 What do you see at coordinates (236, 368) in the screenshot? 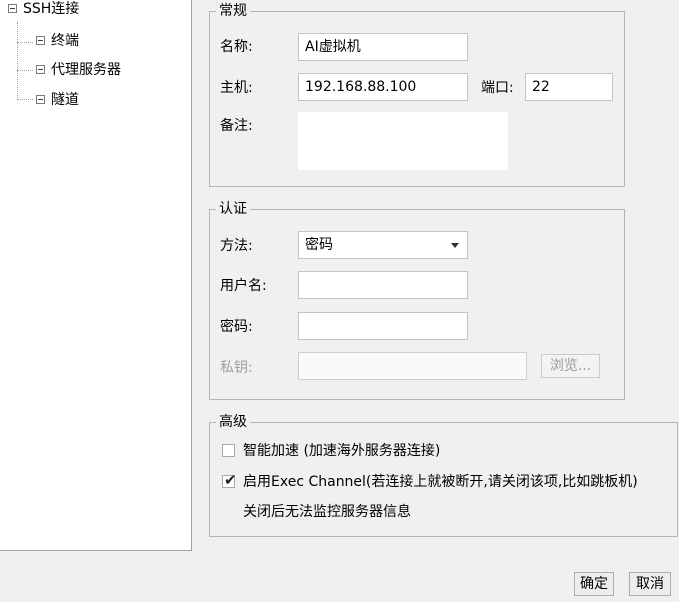
I see `private-key-label: 私钥:` at bounding box center [236, 368].